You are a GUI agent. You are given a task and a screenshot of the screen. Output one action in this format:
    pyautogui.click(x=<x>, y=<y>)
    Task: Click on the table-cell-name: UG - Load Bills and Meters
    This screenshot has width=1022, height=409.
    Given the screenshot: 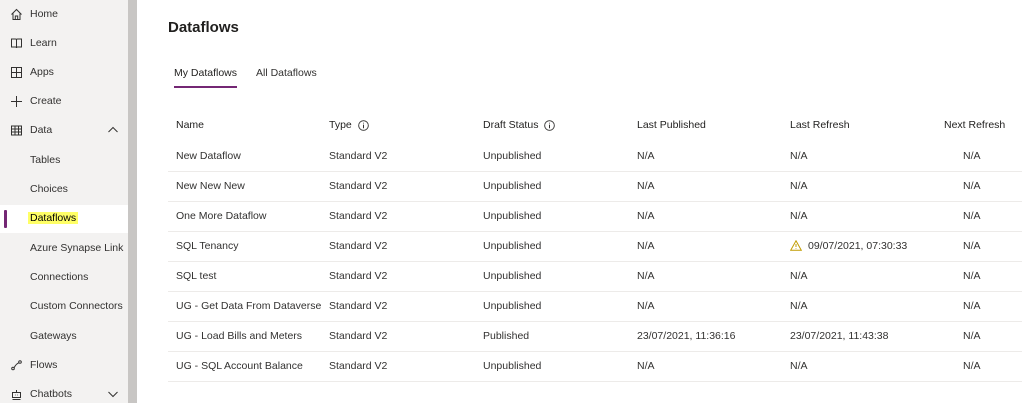 What is the action you would take?
    pyautogui.click(x=239, y=336)
    